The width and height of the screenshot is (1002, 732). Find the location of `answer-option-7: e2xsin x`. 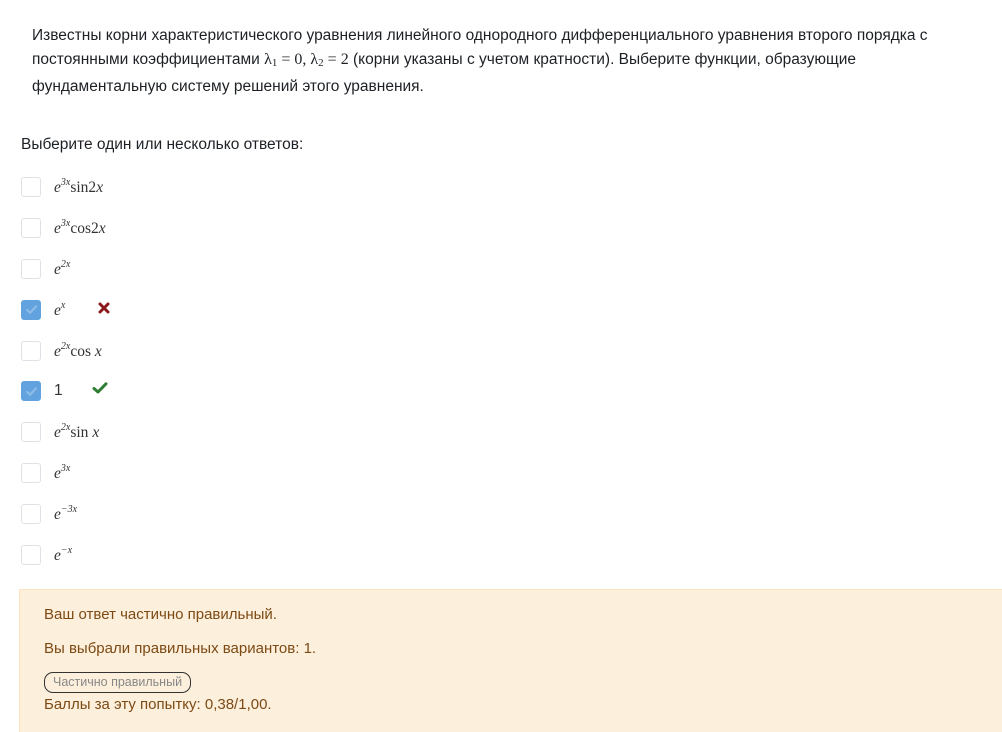

answer-option-7: e2xsin x is located at coordinates (63, 432).